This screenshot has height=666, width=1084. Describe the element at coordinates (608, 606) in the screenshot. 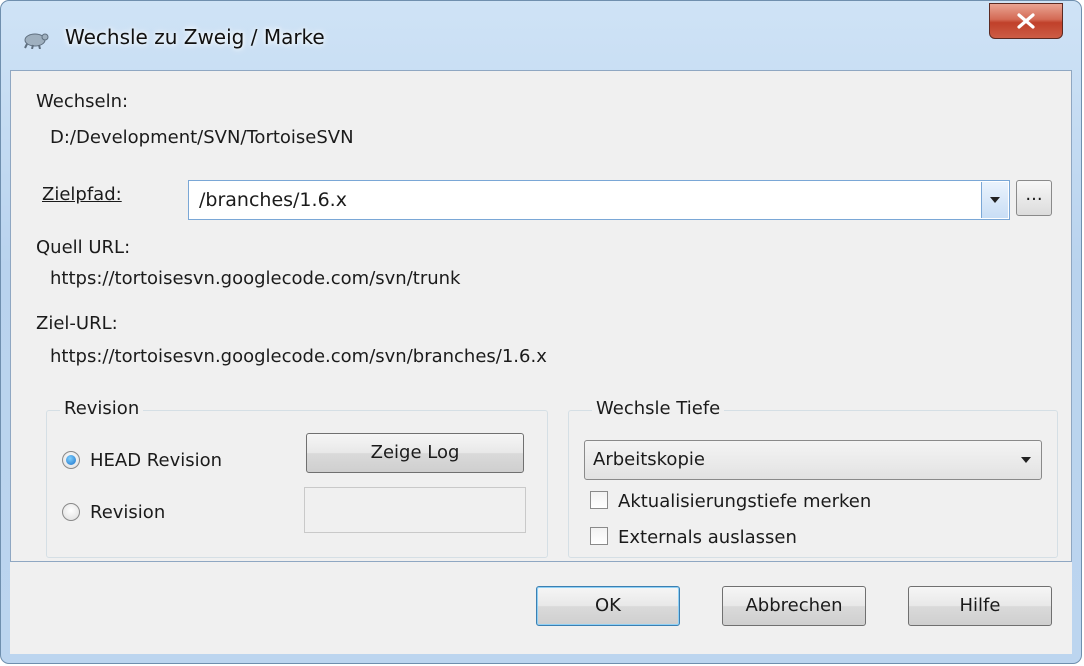

I see `ok-button: OK` at that location.